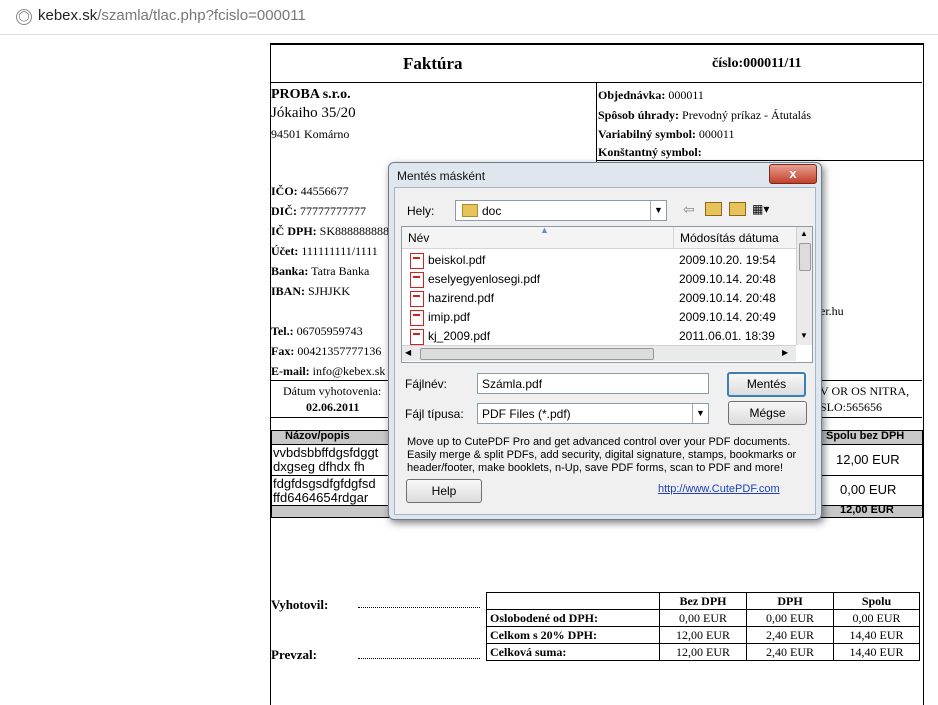 This screenshot has height=705, width=938. Describe the element at coordinates (288, 291) in the screenshot. I see `iban-label: IBAN:` at that location.